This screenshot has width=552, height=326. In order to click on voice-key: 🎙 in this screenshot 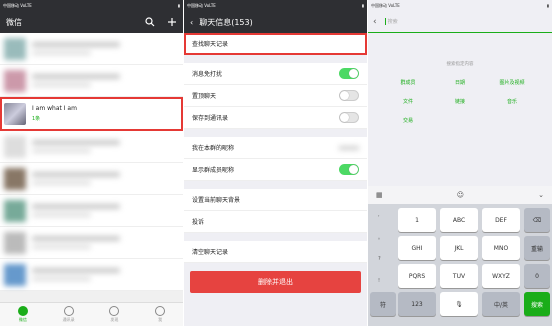, I will do `click(459, 304)`.